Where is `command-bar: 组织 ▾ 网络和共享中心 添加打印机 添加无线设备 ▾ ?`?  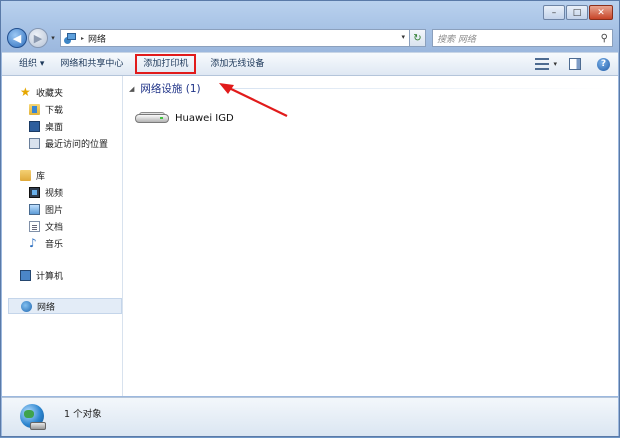 command-bar: 组织 ▾ 网络和共享中心 添加打印机 添加无线设备 ▾ ? is located at coordinates (310, 64).